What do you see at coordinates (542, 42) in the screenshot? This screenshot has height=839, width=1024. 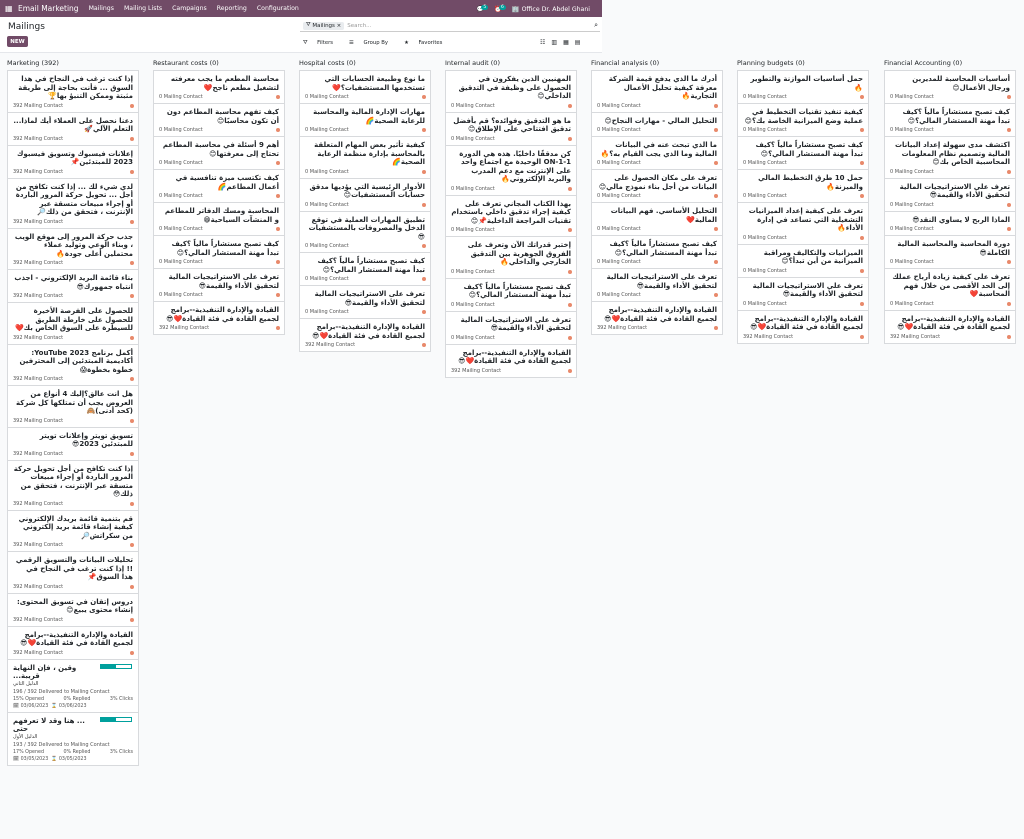 I see `list-view-icon: ☷` at bounding box center [542, 42].